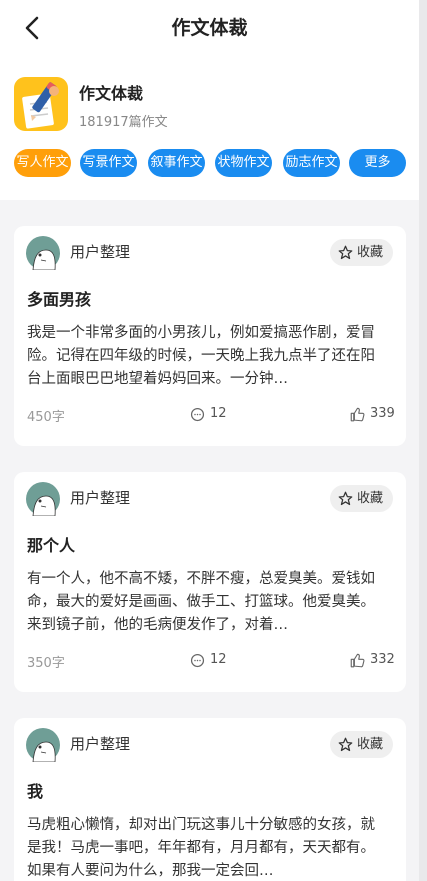 The width and height of the screenshot is (427, 881). Describe the element at coordinates (42, 163) in the screenshot. I see `tag-portrait-essay: 写人作文` at that location.